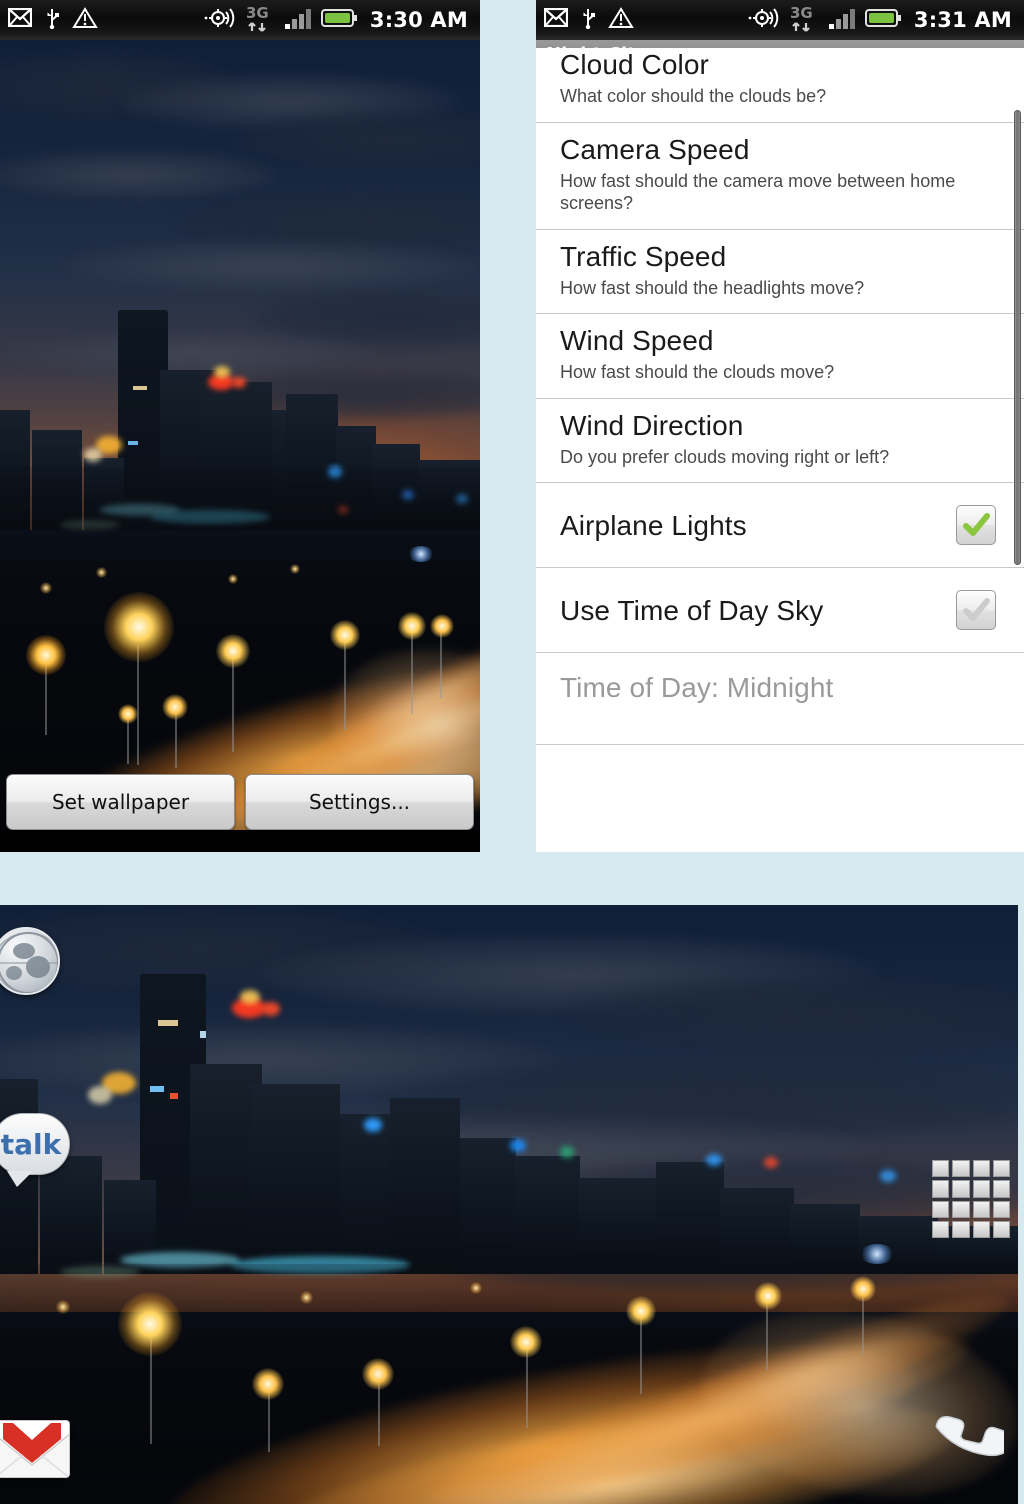 The height and width of the screenshot is (1504, 1024). What do you see at coordinates (697, 372) in the screenshot?
I see `pref-summary: How fast should the clouds move?` at bounding box center [697, 372].